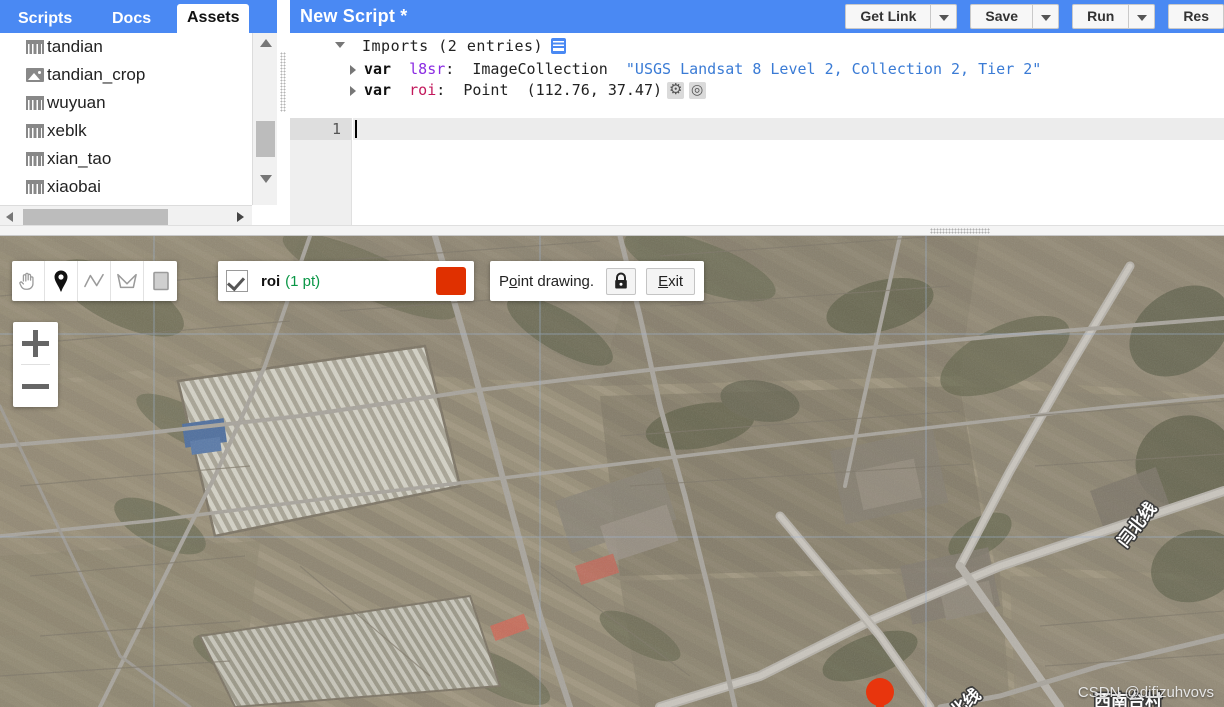 The width and height of the screenshot is (1224, 707). I want to click on import-var-name: l8sr, so click(427, 69).